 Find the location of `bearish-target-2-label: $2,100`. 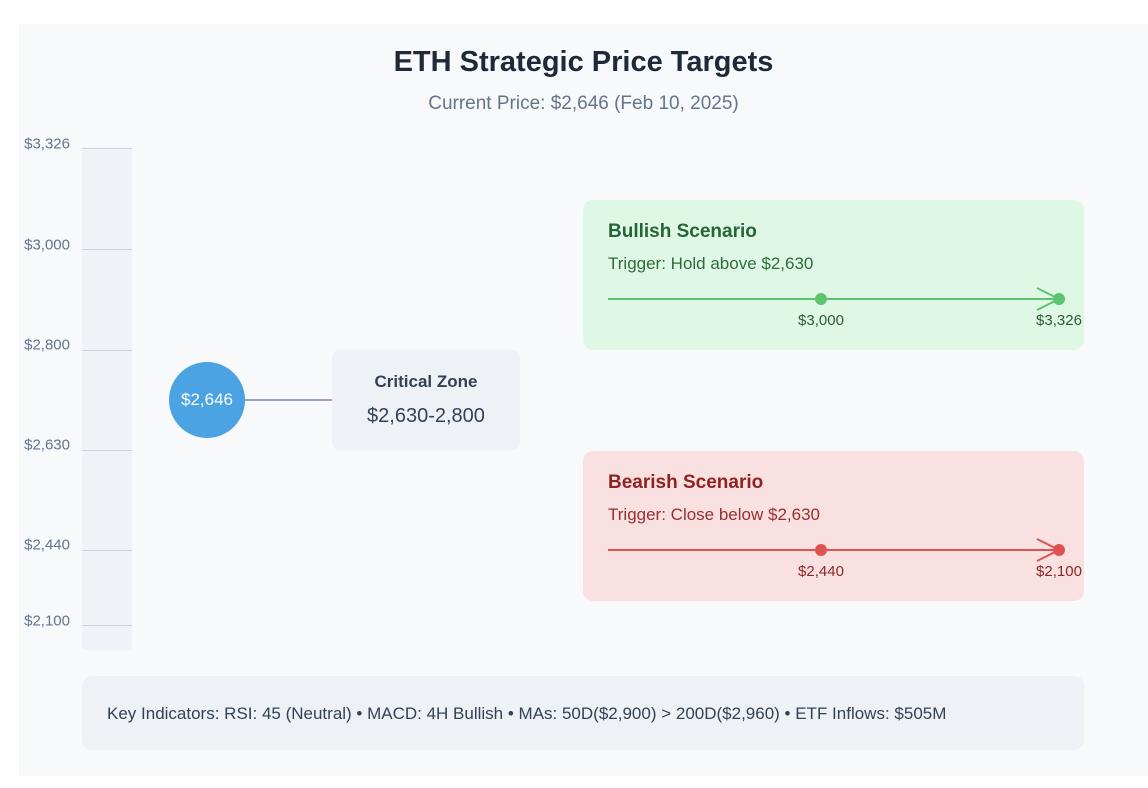

bearish-target-2-label: $2,100 is located at coordinates (1059, 571).